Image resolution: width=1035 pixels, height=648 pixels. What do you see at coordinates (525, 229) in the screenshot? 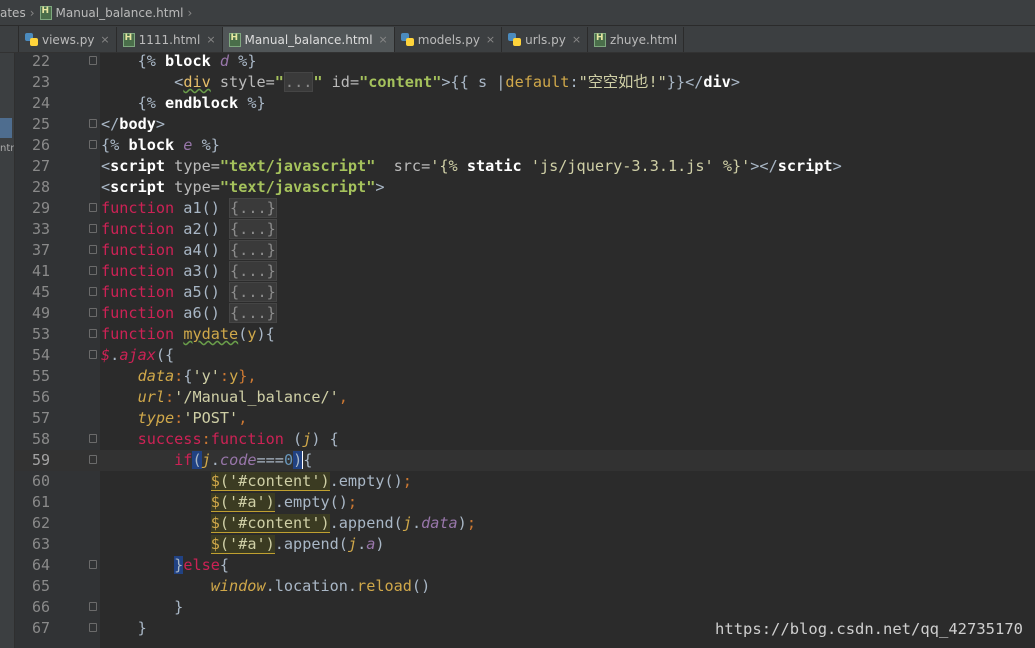
I see `code-line: 33 function a2() {...}` at bounding box center [525, 229].